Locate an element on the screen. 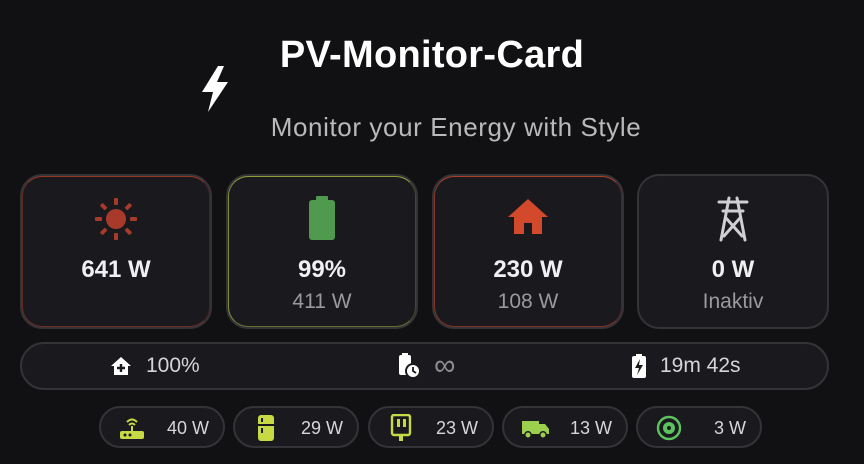 The width and height of the screenshot is (864, 464). consumer-router: 40 W is located at coordinates (162, 427).